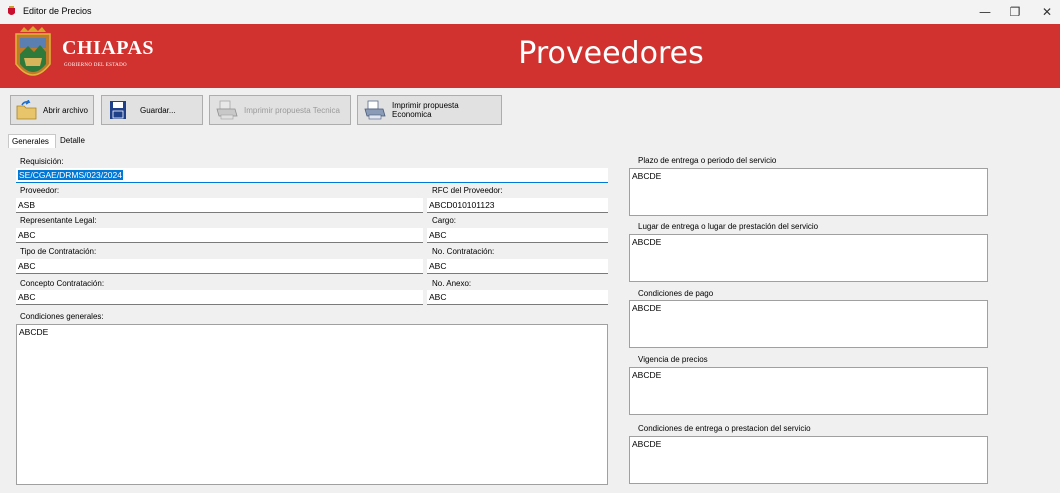  I want to click on minimize-button: —, so click(985, 12).